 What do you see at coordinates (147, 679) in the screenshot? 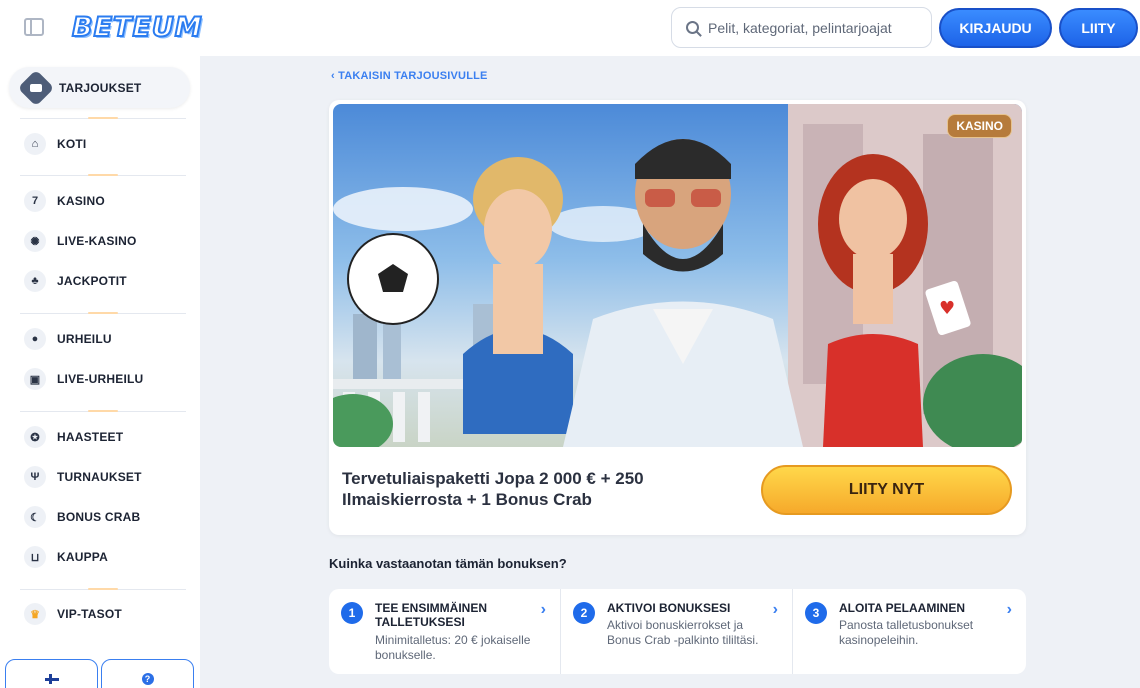
I see `help-icon: ?` at bounding box center [147, 679].